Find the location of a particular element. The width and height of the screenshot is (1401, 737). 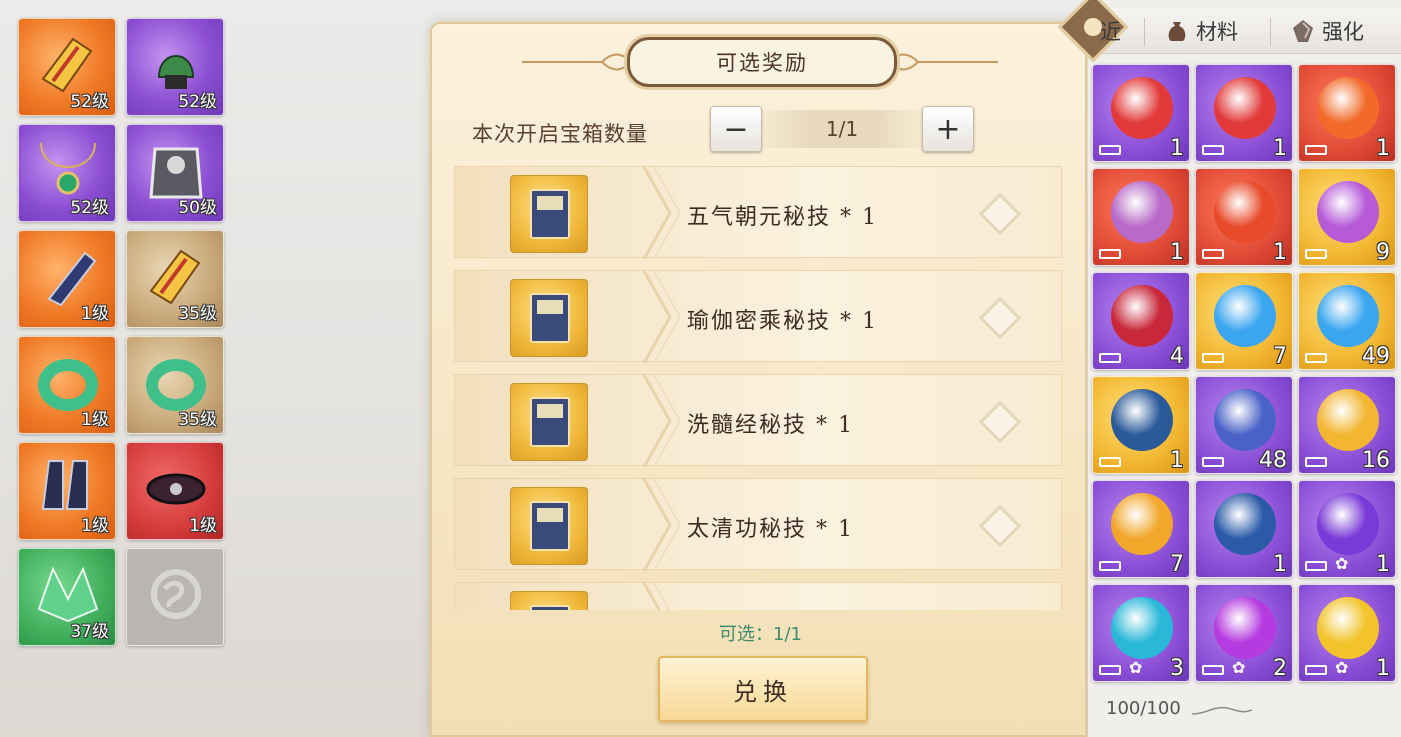

inventory-tabs: 近 材料 强化 is located at coordinates (1229, 31).